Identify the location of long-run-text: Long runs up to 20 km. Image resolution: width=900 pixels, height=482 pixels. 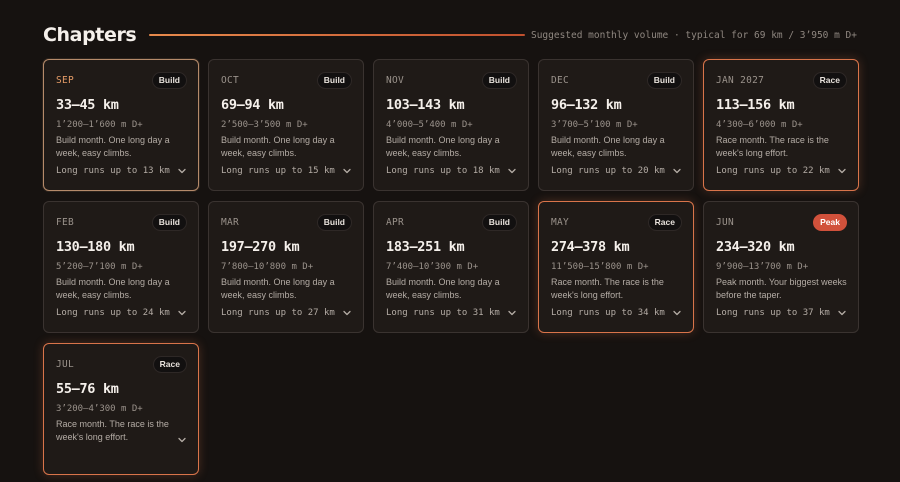
(608, 171).